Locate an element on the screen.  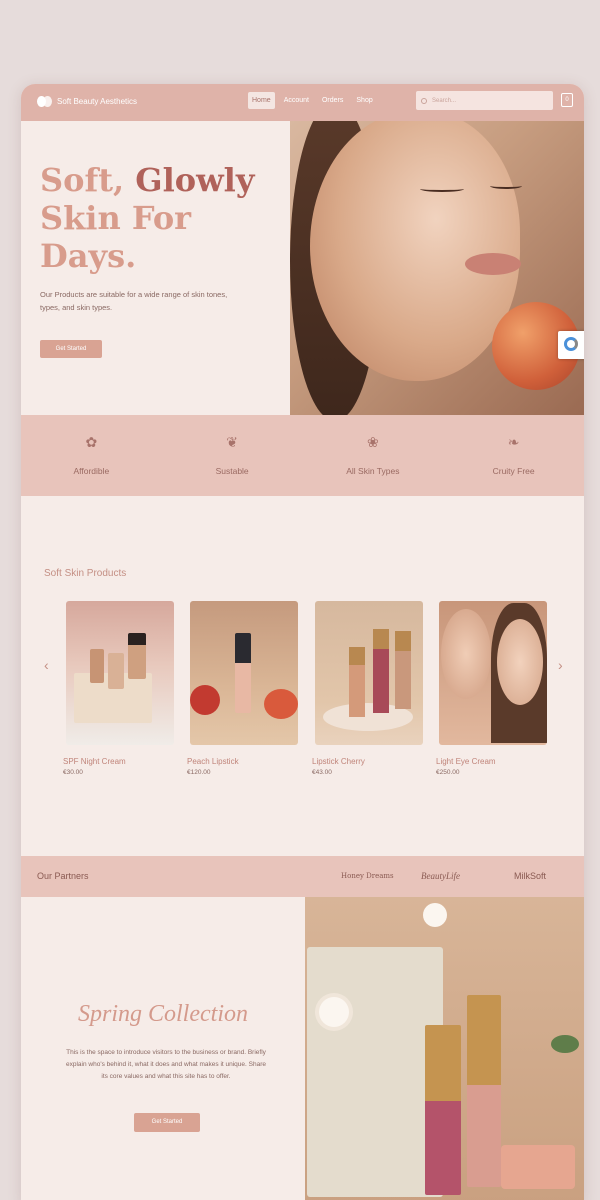
product-card: Peach Lipstick €120.00 is located at coordinates (242, 688).